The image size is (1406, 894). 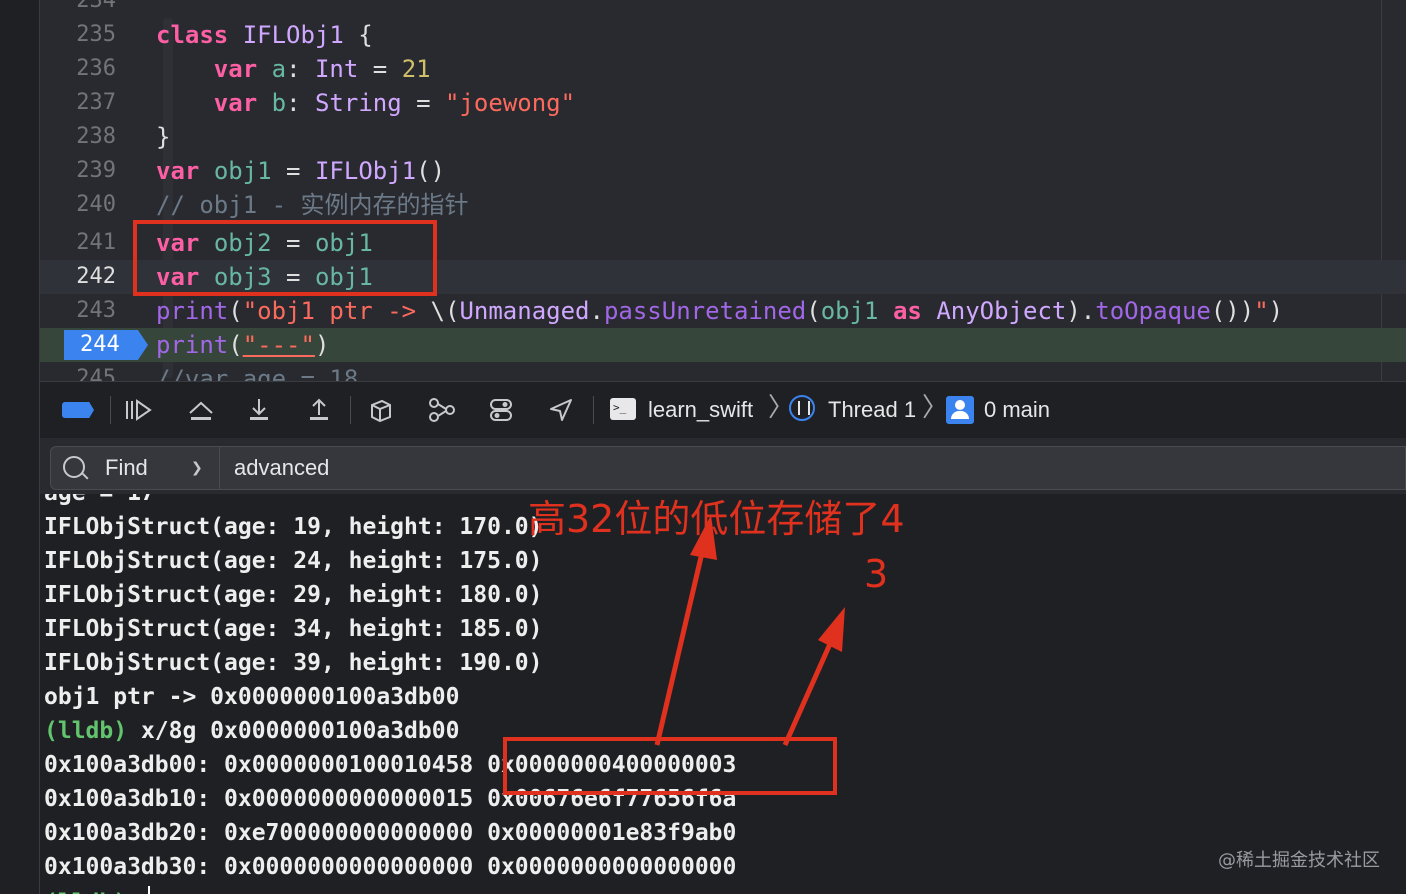 I want to click on code-token: {, so click(x=358, y=35).